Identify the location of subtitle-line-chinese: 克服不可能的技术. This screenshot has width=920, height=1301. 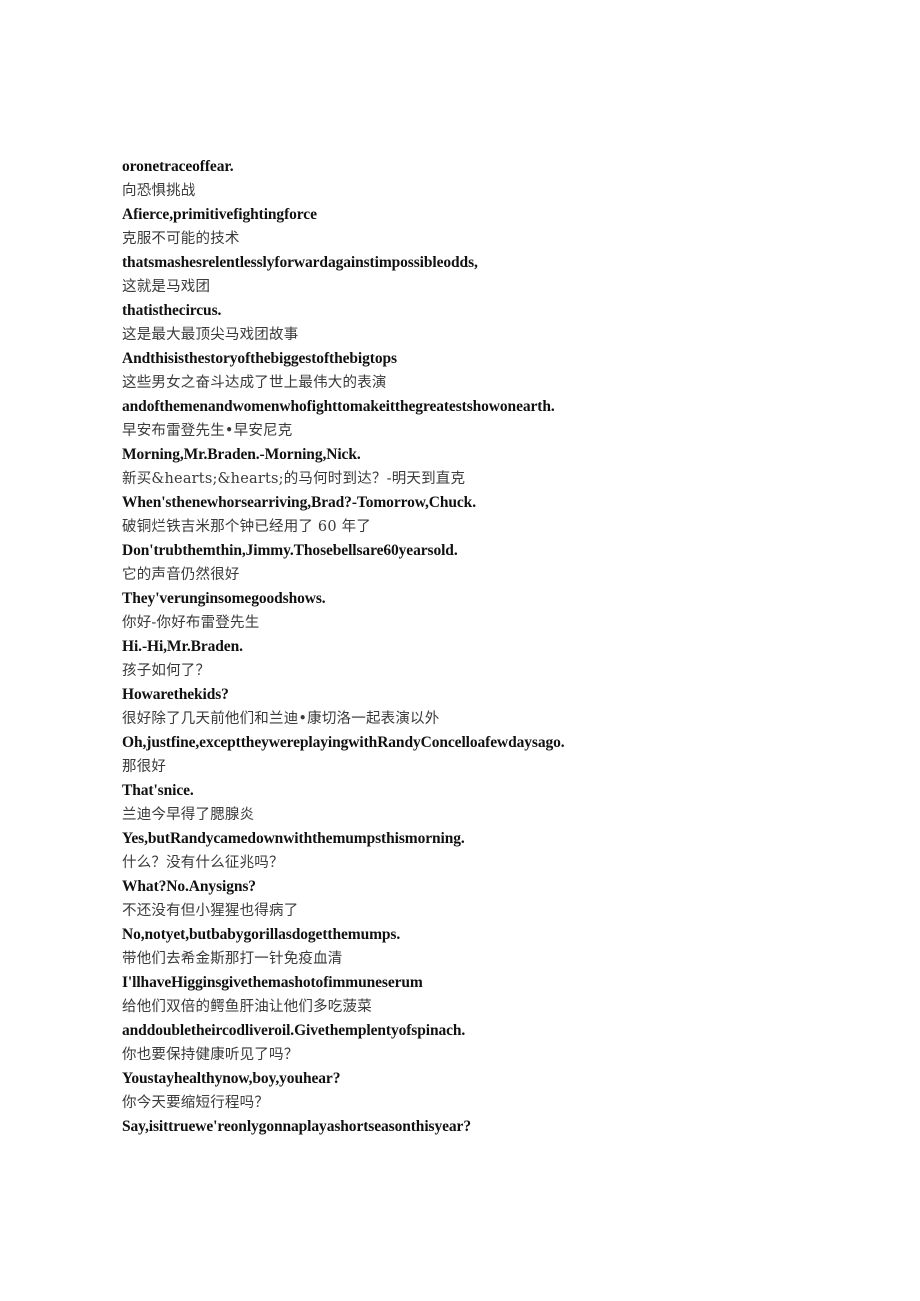
(181, 239).